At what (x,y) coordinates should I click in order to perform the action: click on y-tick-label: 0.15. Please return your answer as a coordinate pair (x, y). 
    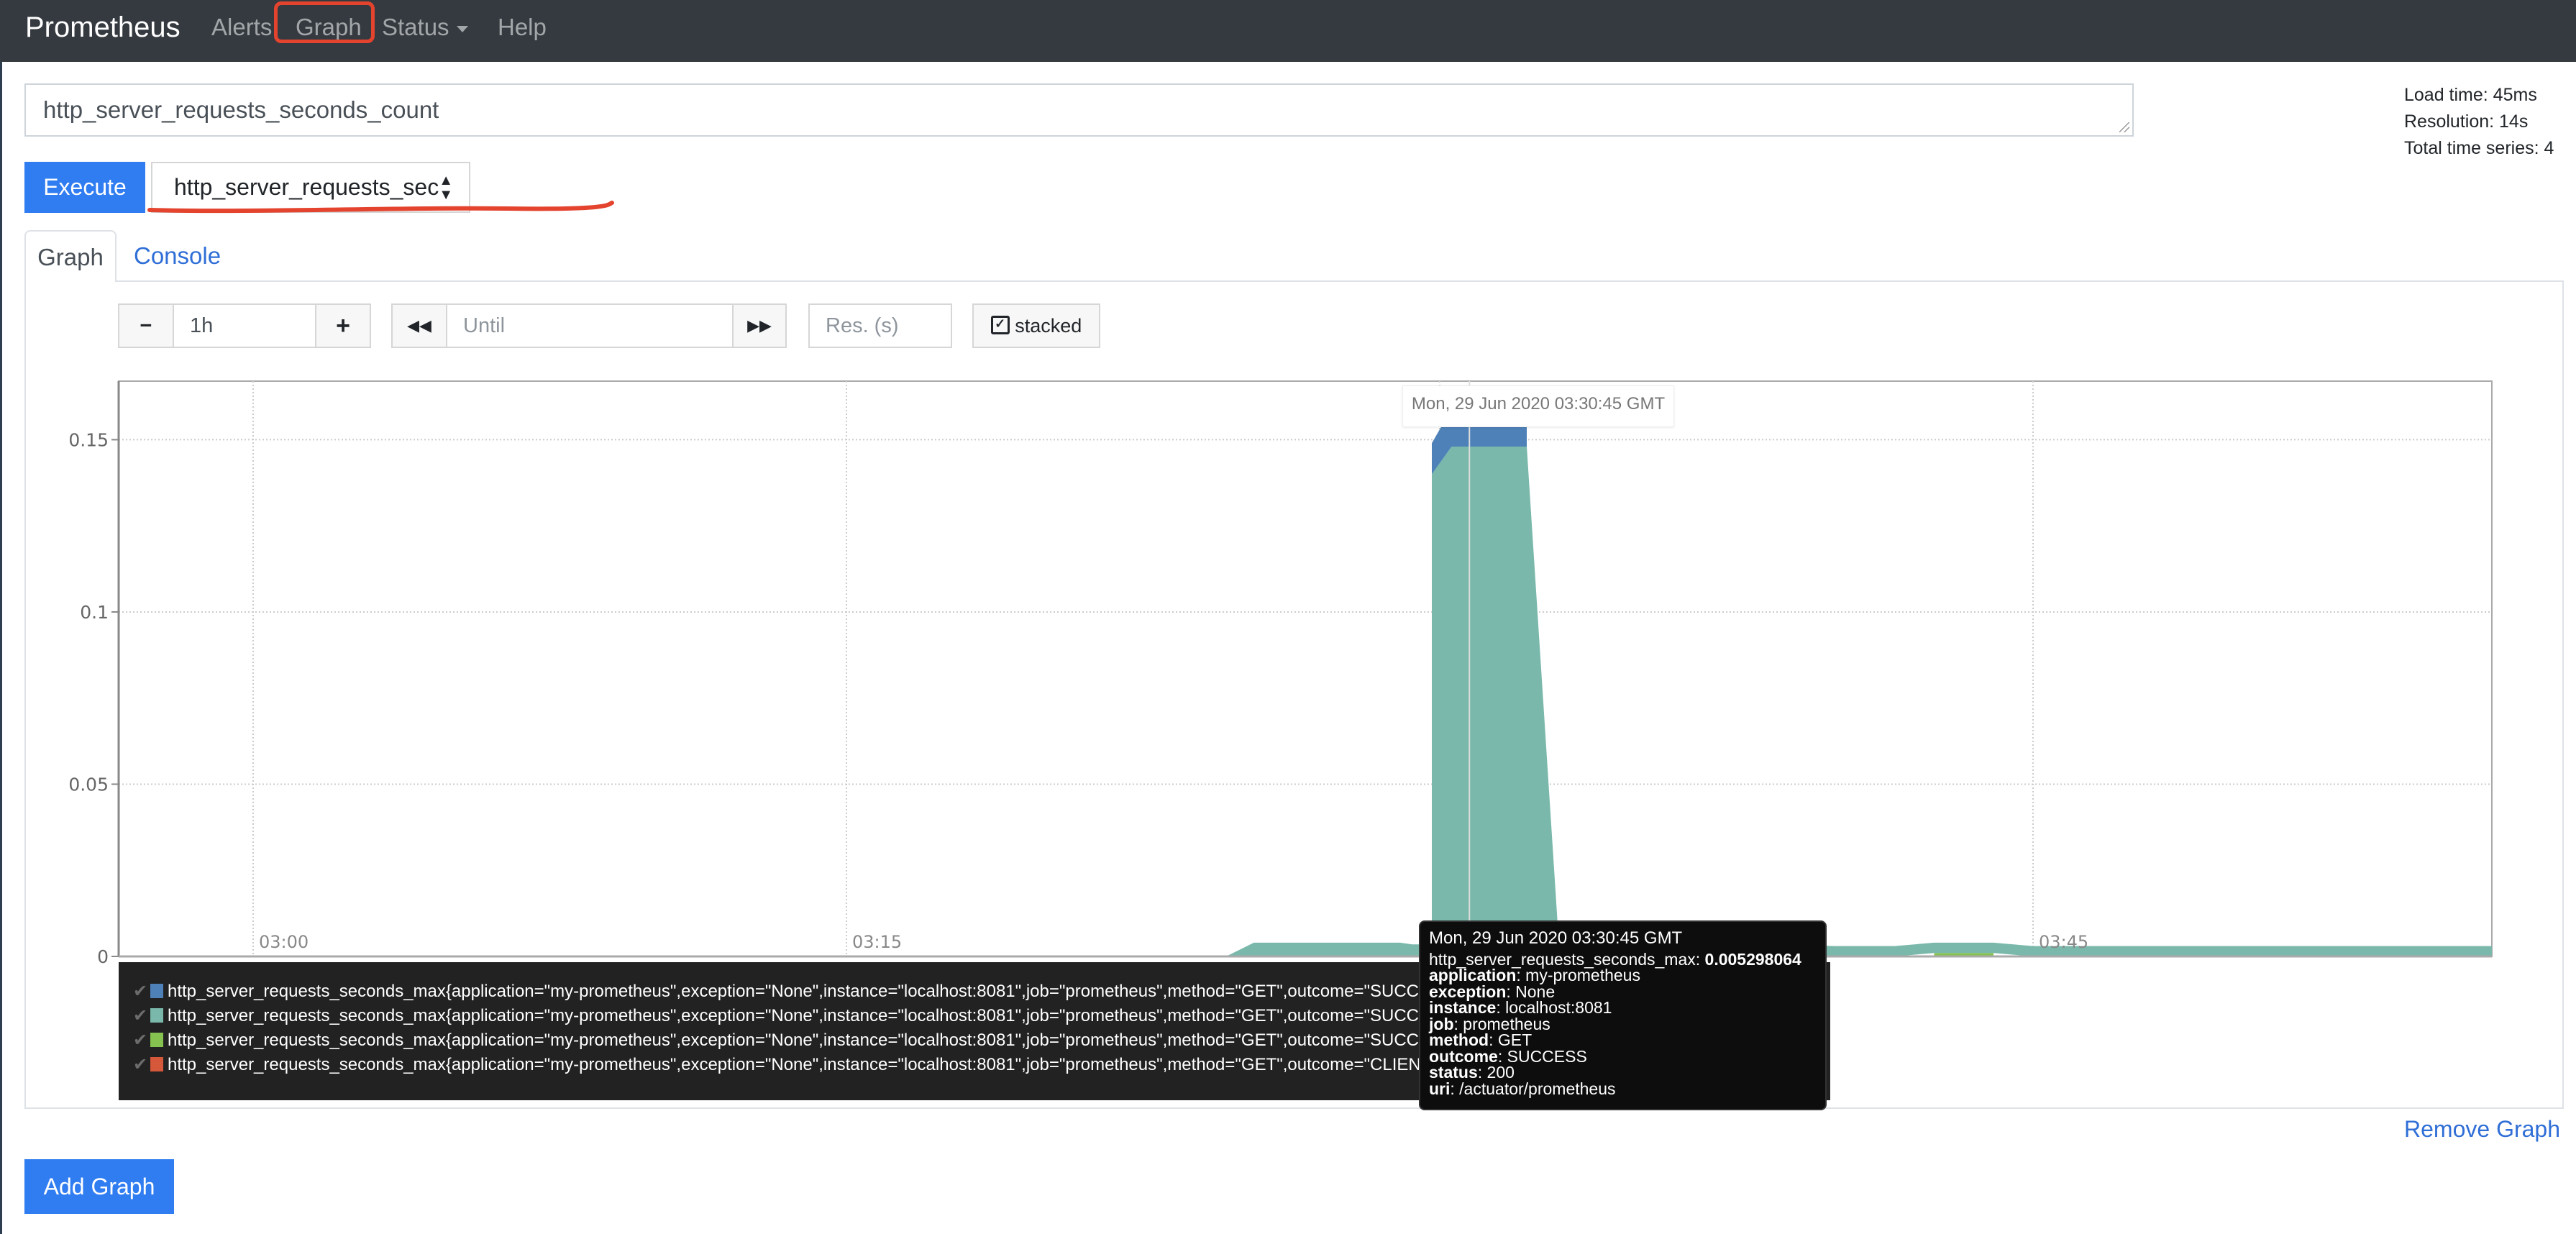
    Looking at the image, I should click on (88, 439).